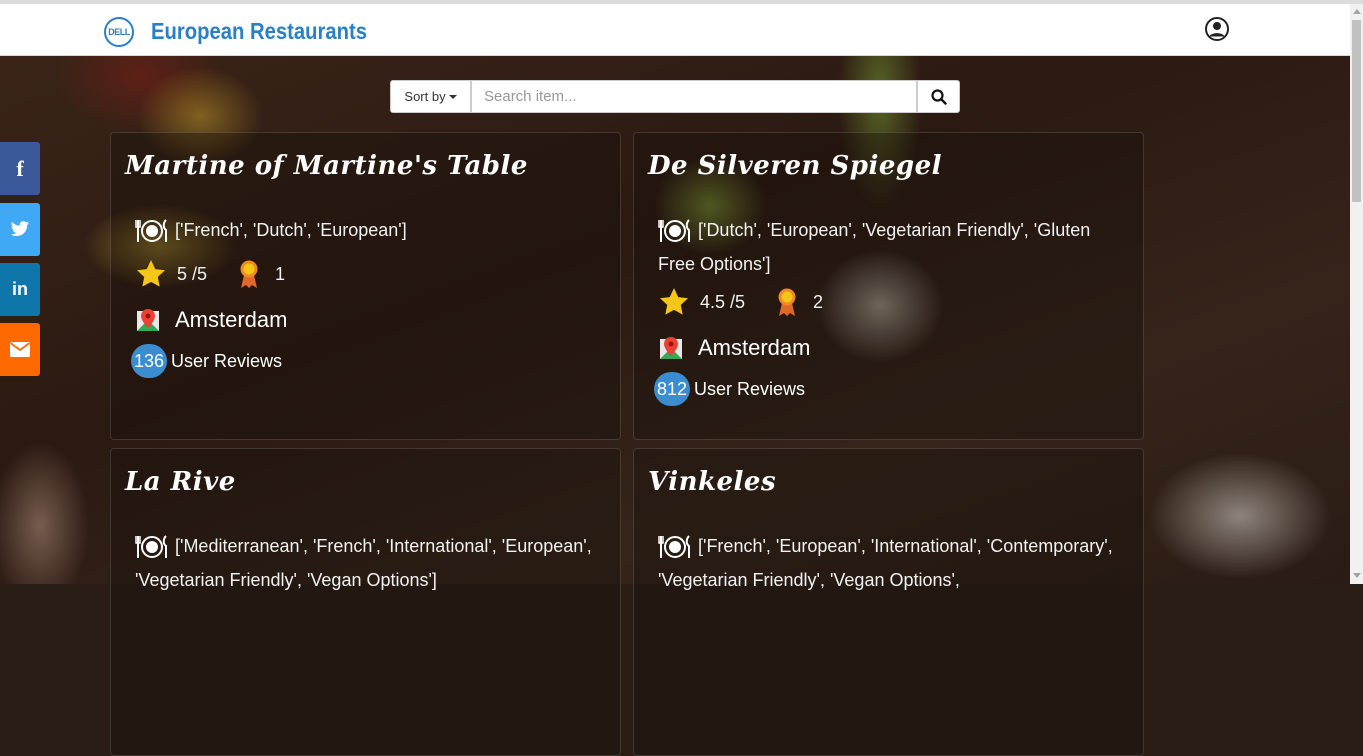  I want to click on sort-by-button: Sort by, so click(430, 96).